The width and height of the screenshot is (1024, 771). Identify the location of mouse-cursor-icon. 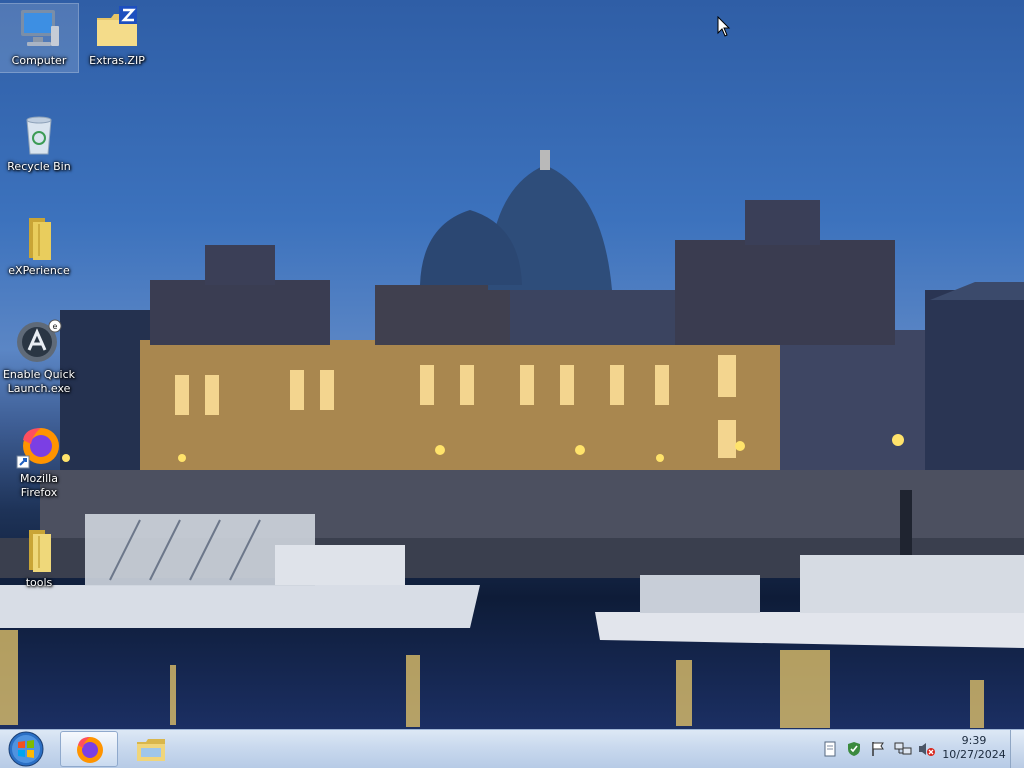
(724, 26).